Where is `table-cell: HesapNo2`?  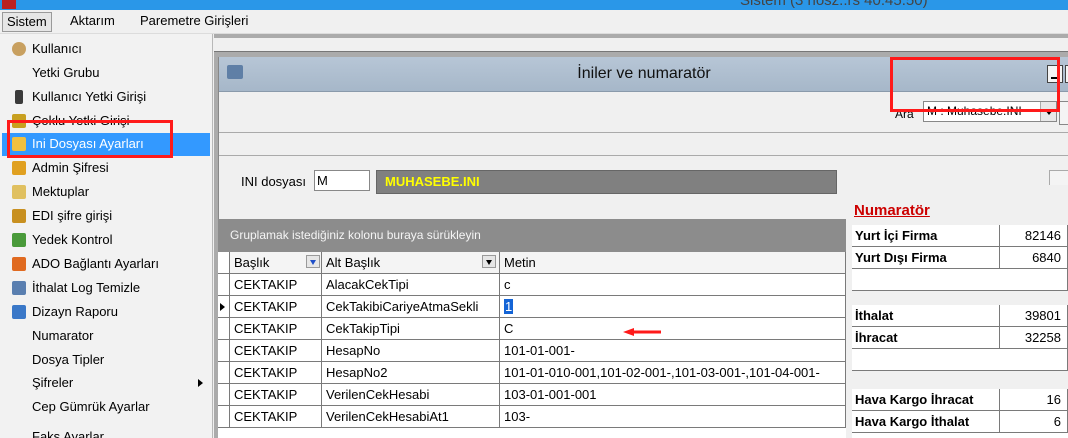
table-cell: HesapNo2 is located at coordinates (411, 373).